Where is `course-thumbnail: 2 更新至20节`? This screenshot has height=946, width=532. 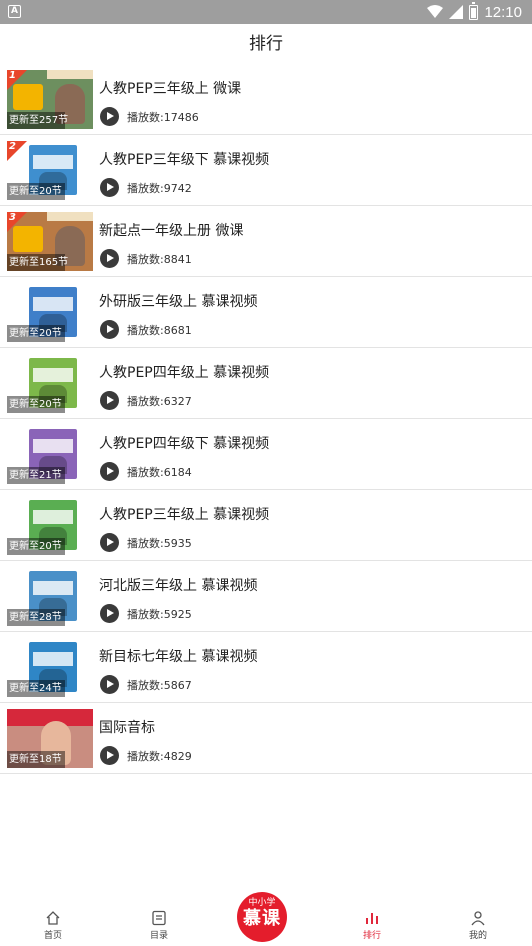
course-thumbnail: 2 更新至20节 is located at coordinates (50, 170).